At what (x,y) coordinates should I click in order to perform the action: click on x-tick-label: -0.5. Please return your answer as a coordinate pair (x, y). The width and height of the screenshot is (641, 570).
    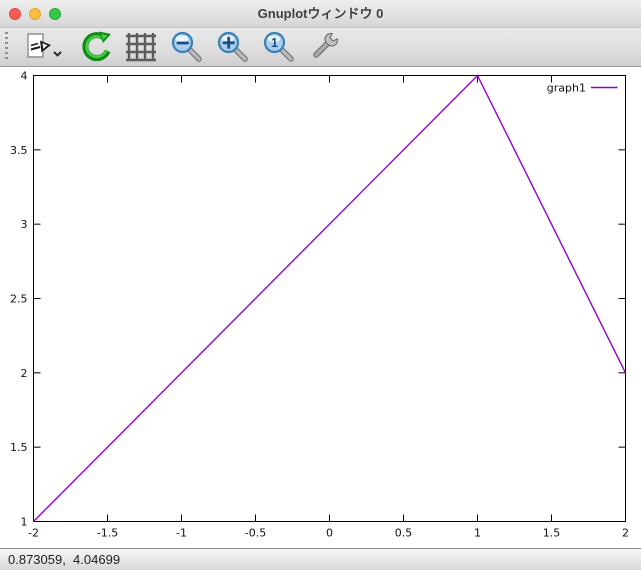
    Looking at the image, I should click on (255, 533).